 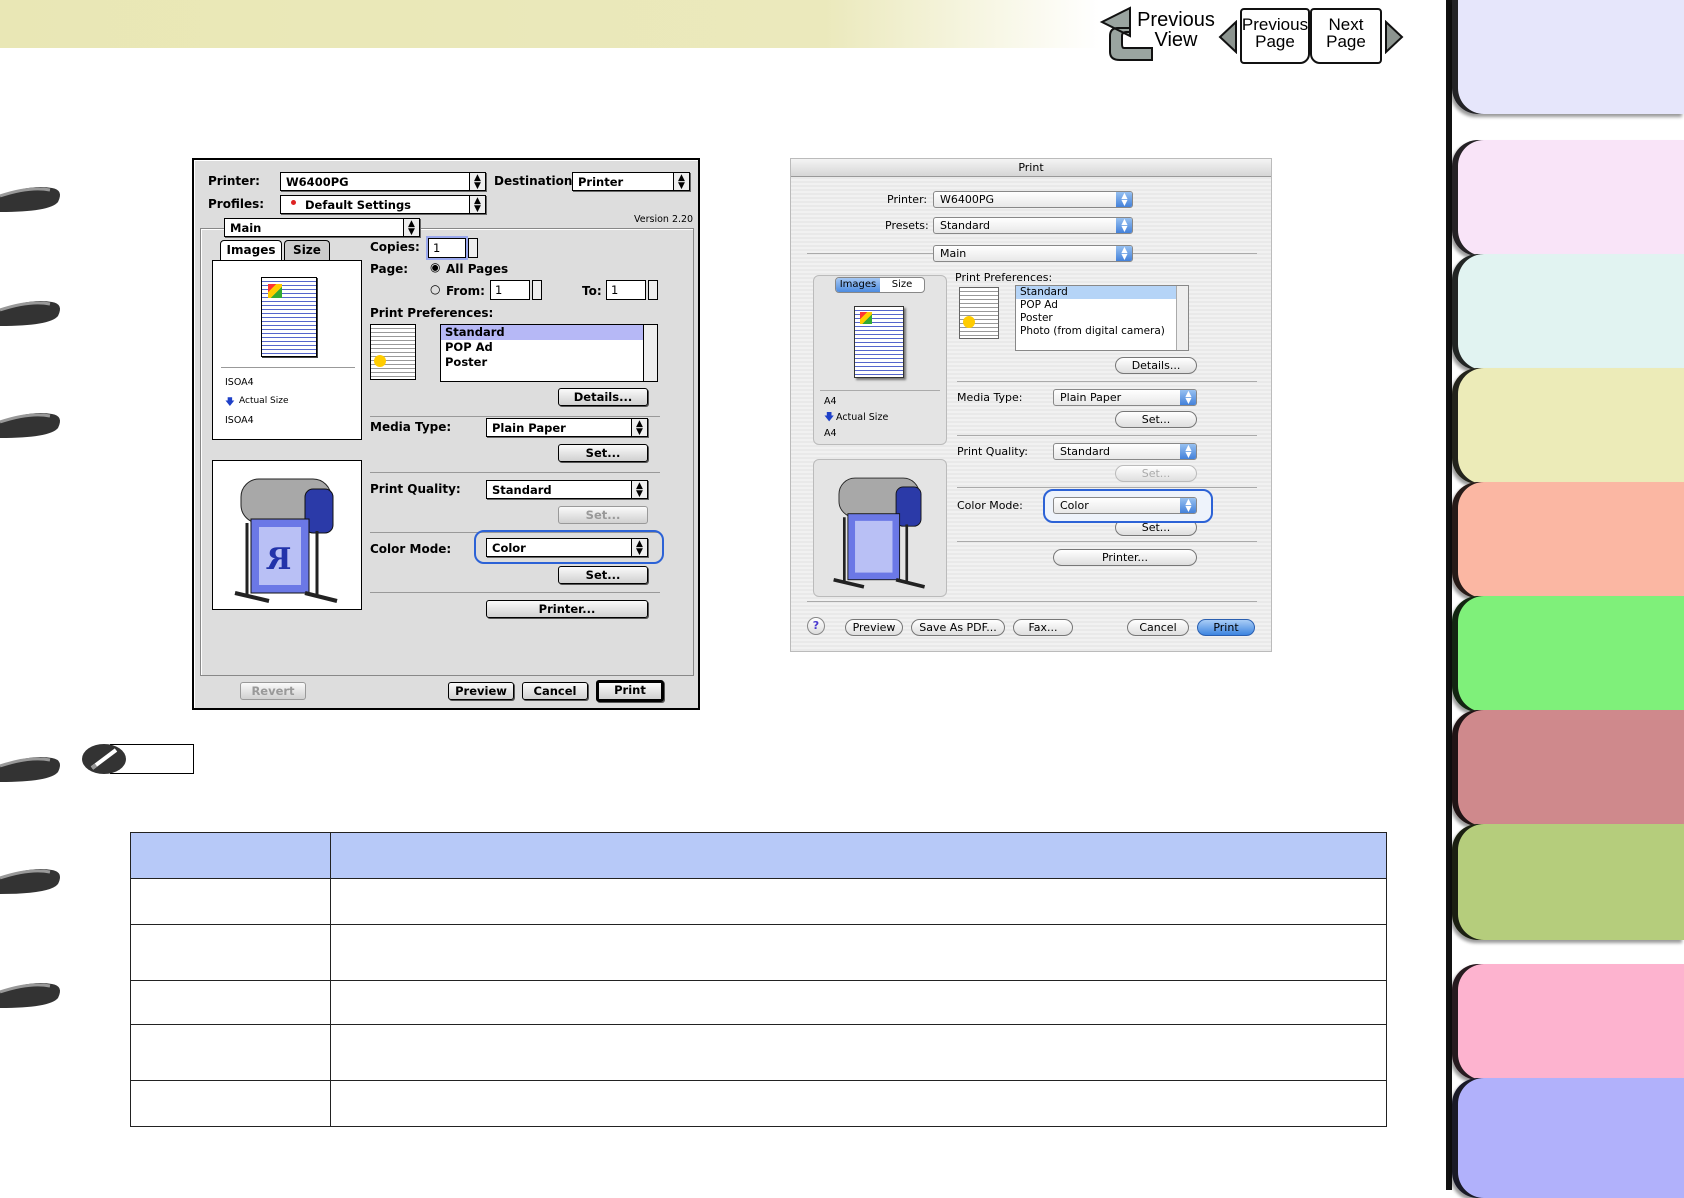 I want to click on scale-label: Actual Size, so click(x=264, y=401).